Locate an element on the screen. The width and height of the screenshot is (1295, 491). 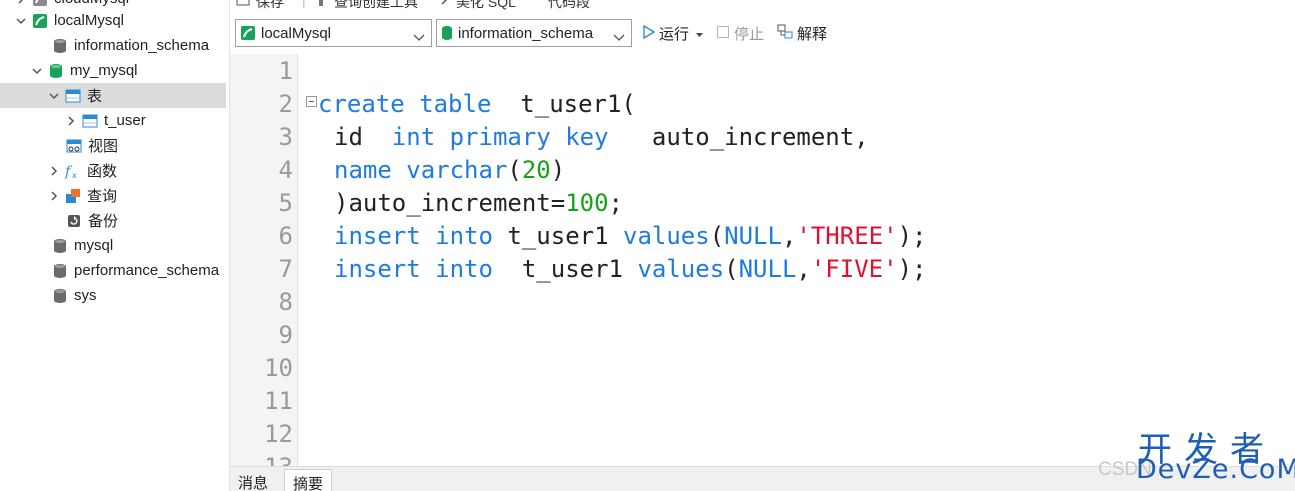
sql-text: ) is located at coordinates (558, 170).